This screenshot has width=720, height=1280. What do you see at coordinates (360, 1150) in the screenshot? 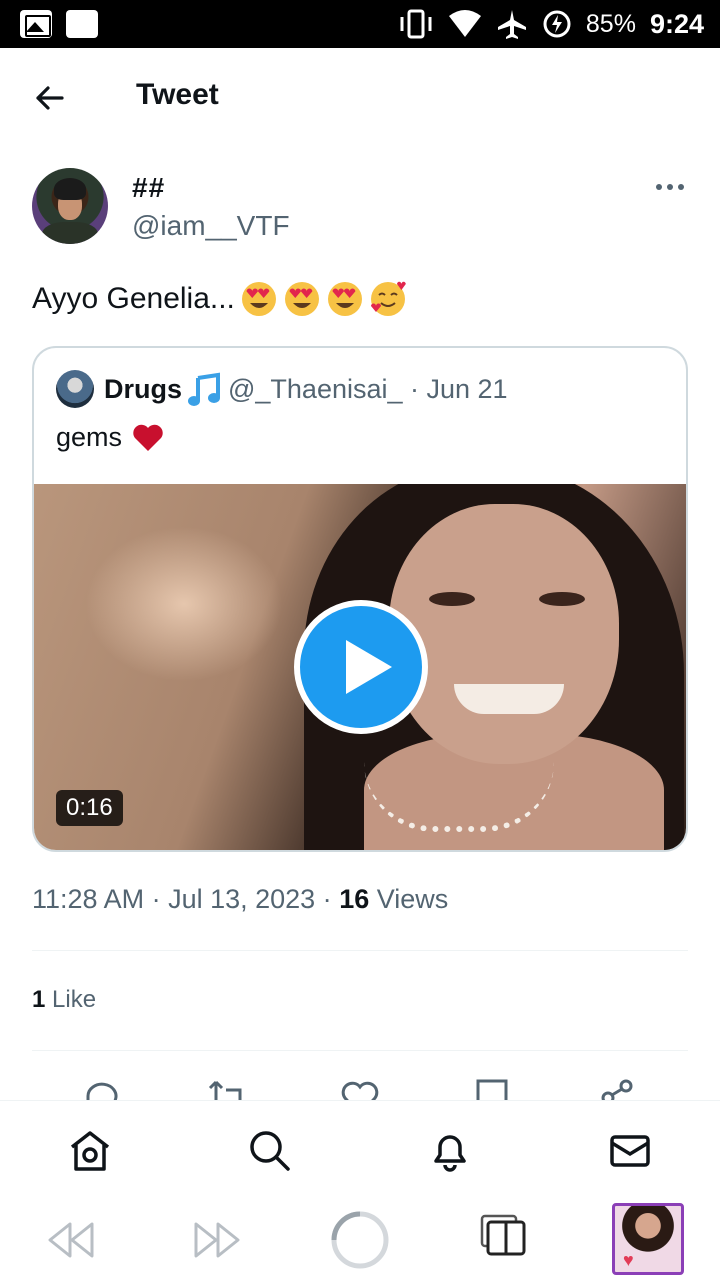
I see `bottom-navigation` at bounding box center [360, 1150].